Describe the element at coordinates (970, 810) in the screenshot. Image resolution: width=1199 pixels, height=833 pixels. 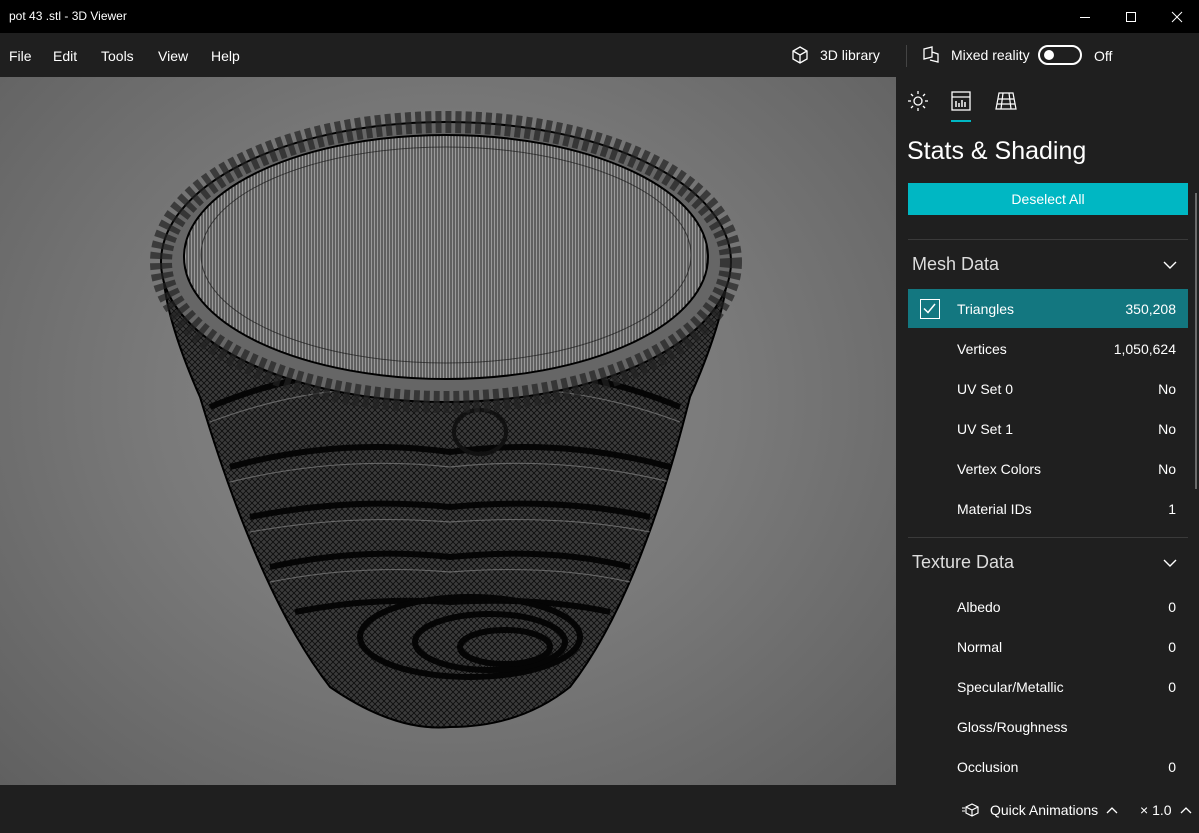
I see `animation-icon` at that location.